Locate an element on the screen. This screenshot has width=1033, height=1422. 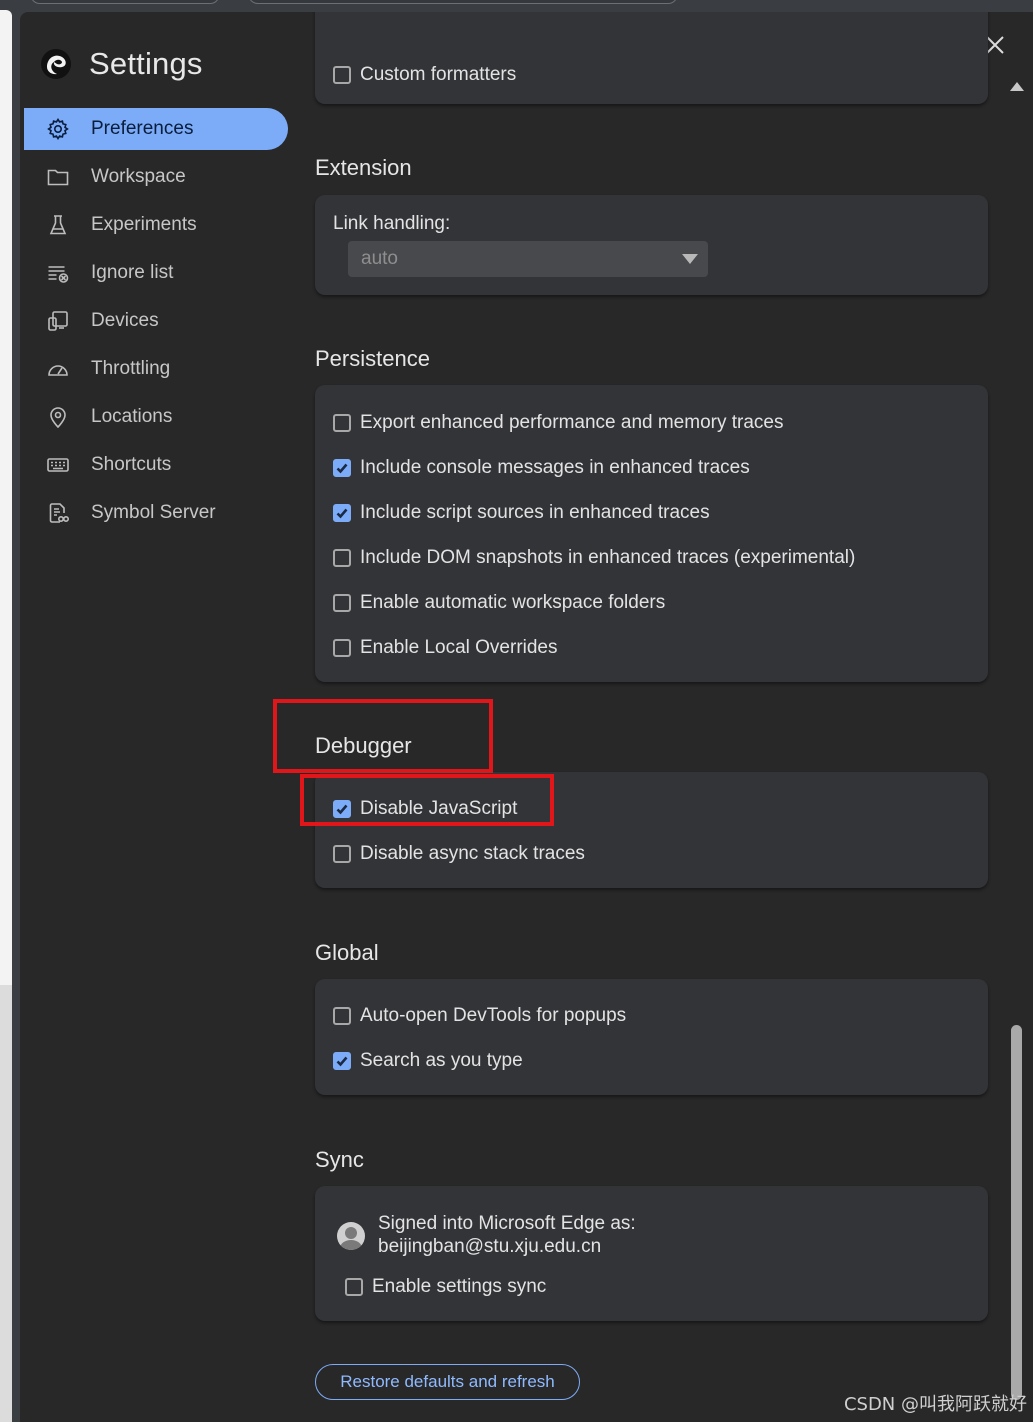
sidebar-item-label: Devices is located at coordinates (125, 320).